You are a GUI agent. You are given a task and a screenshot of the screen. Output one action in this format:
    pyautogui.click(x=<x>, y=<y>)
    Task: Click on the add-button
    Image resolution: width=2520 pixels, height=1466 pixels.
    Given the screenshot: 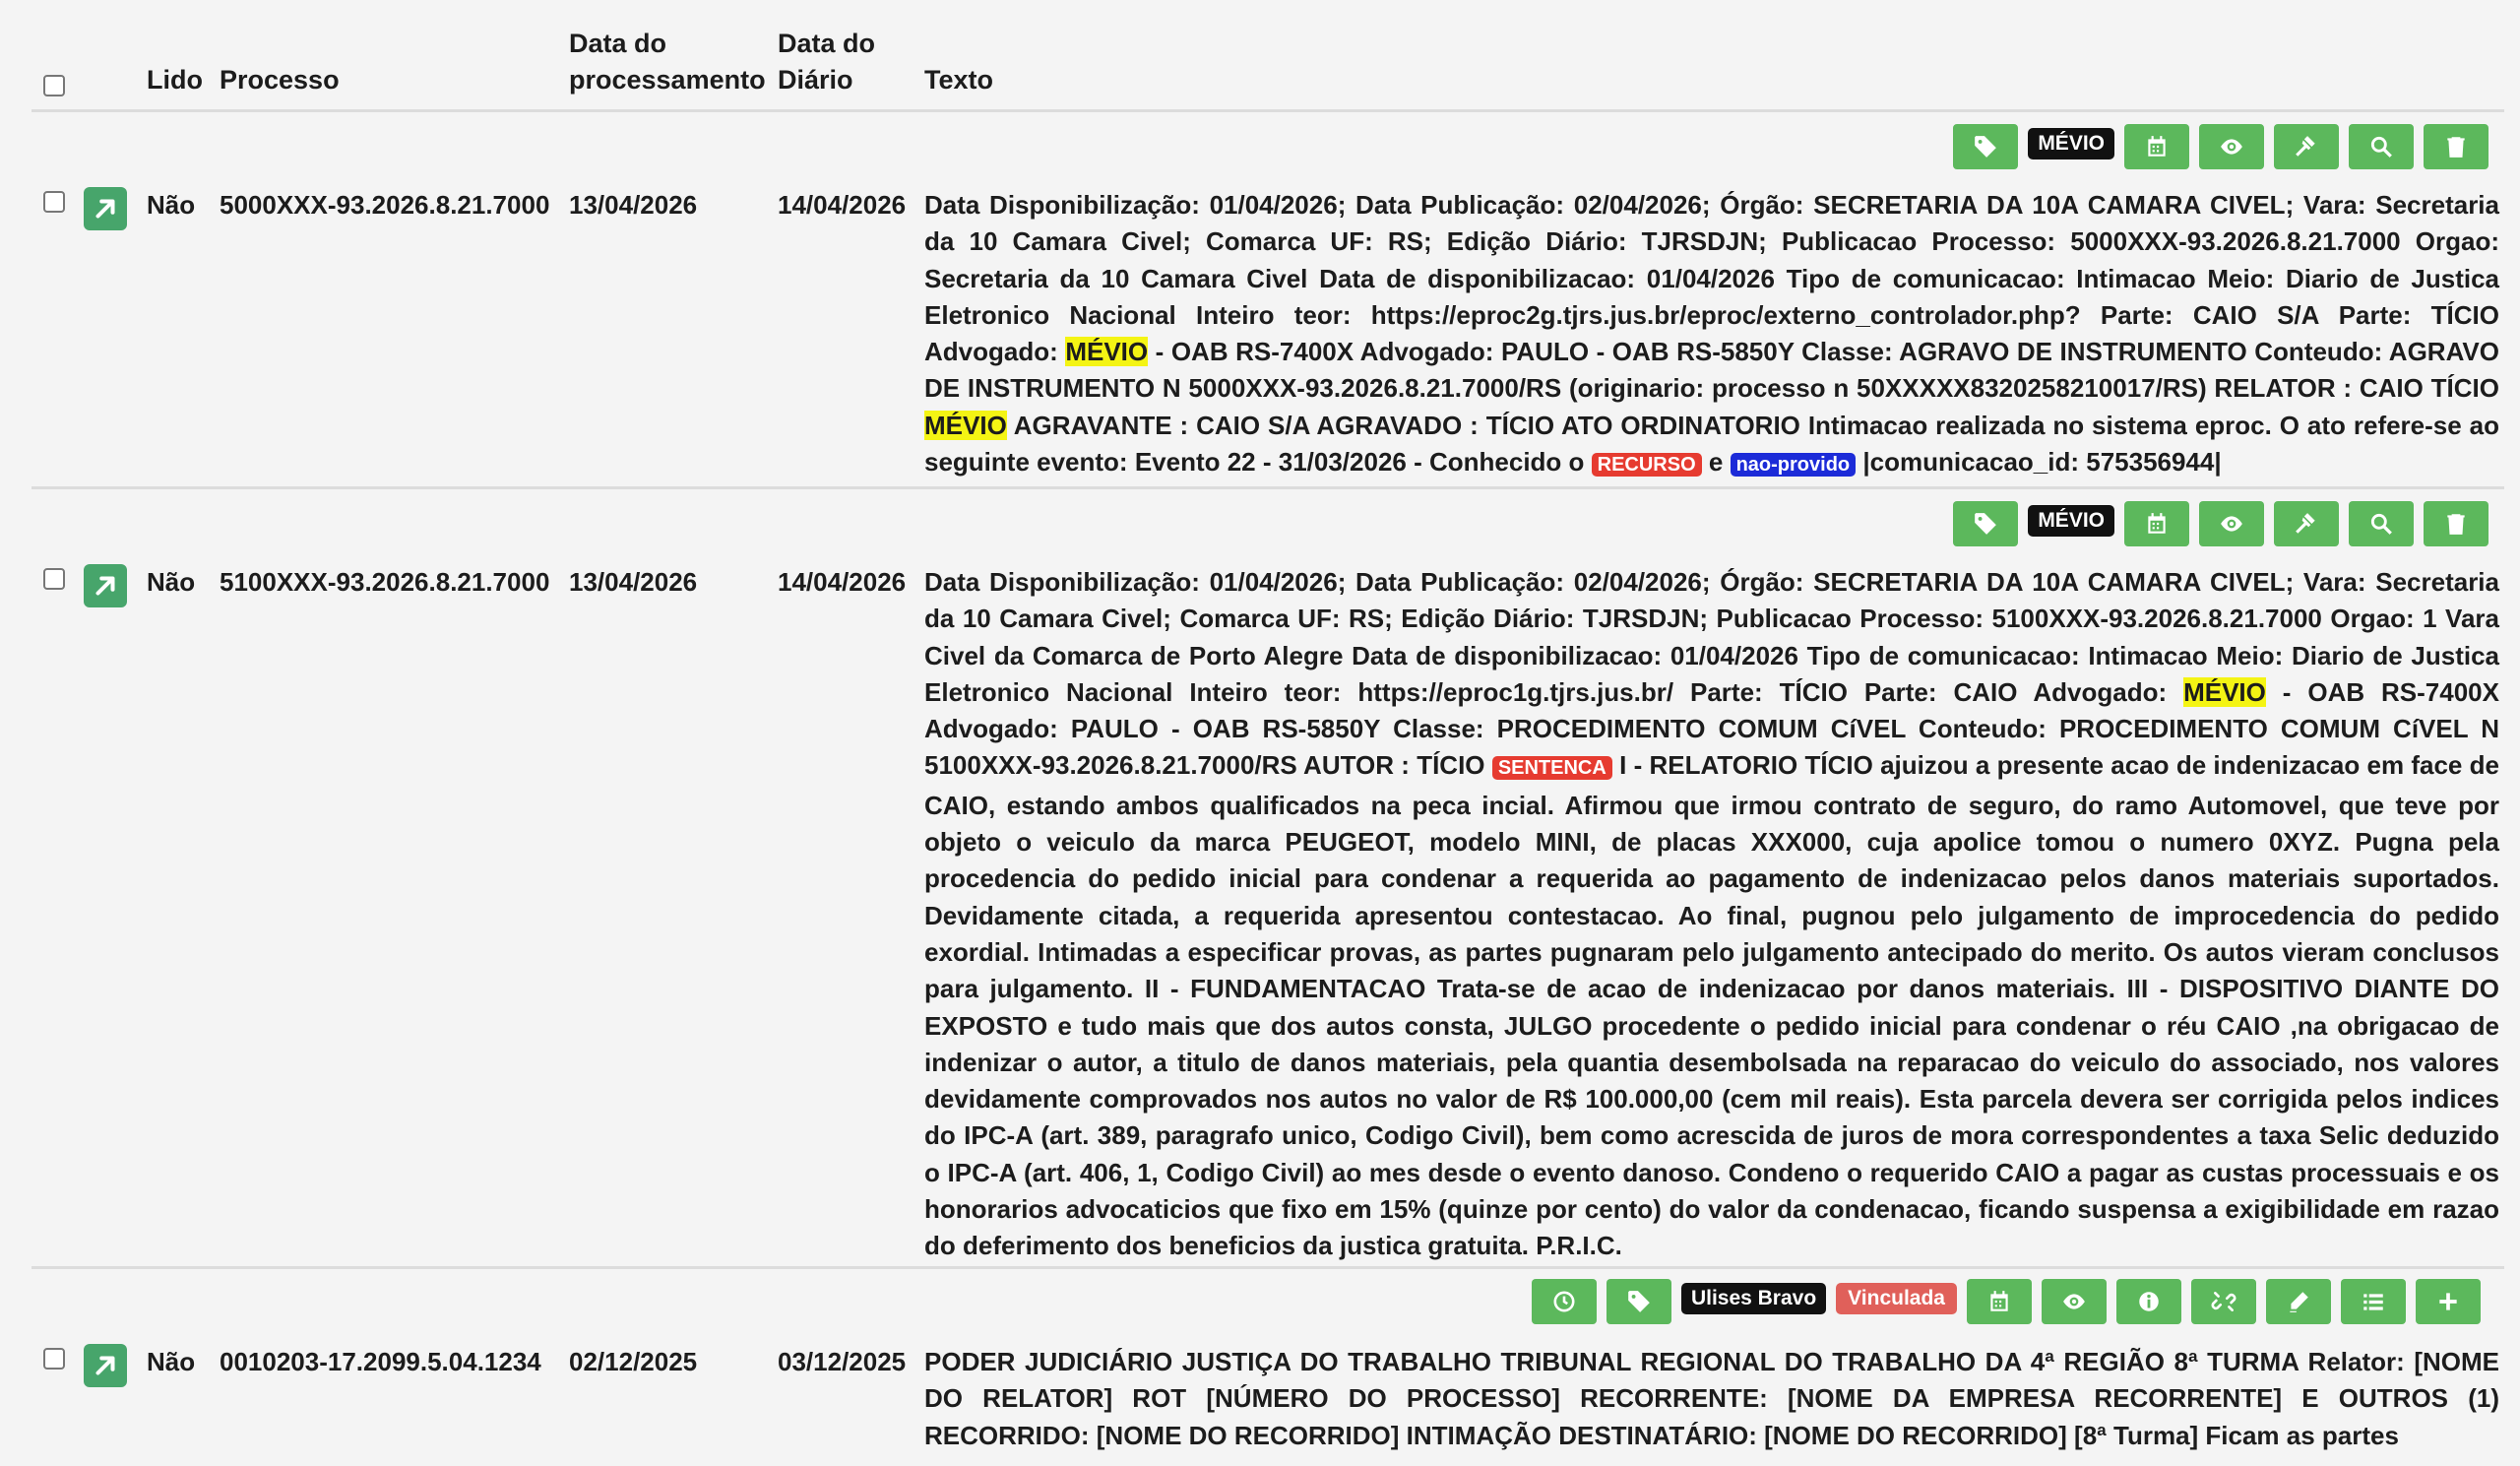 What is the action you would take?
    pyautogui.click(x=2448, y=1302)
    